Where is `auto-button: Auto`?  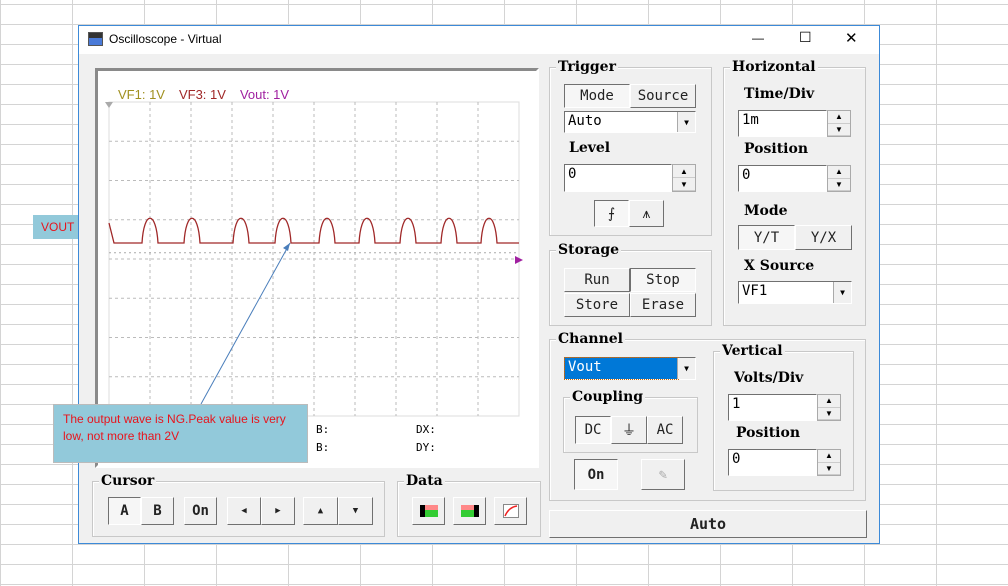
auto-button: Auto is located at coordinates (708, 524).